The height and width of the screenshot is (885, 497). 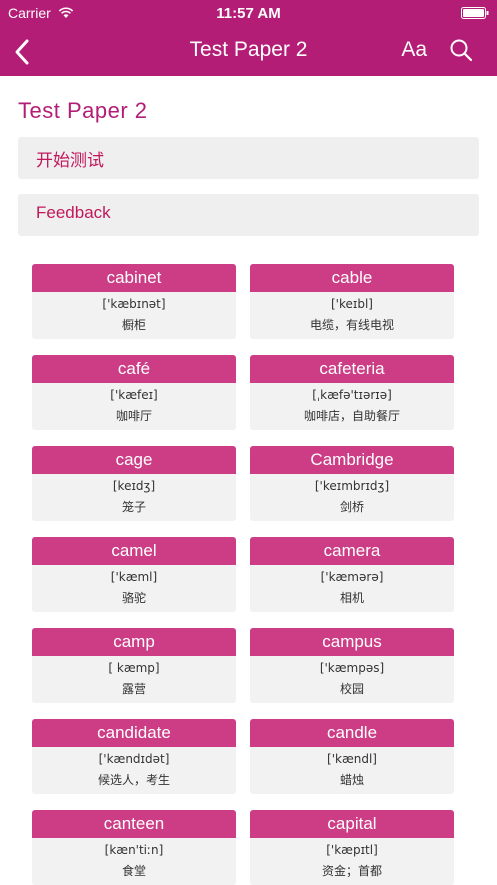 I want to click on word-title: cage, so click(x=134, y=460).